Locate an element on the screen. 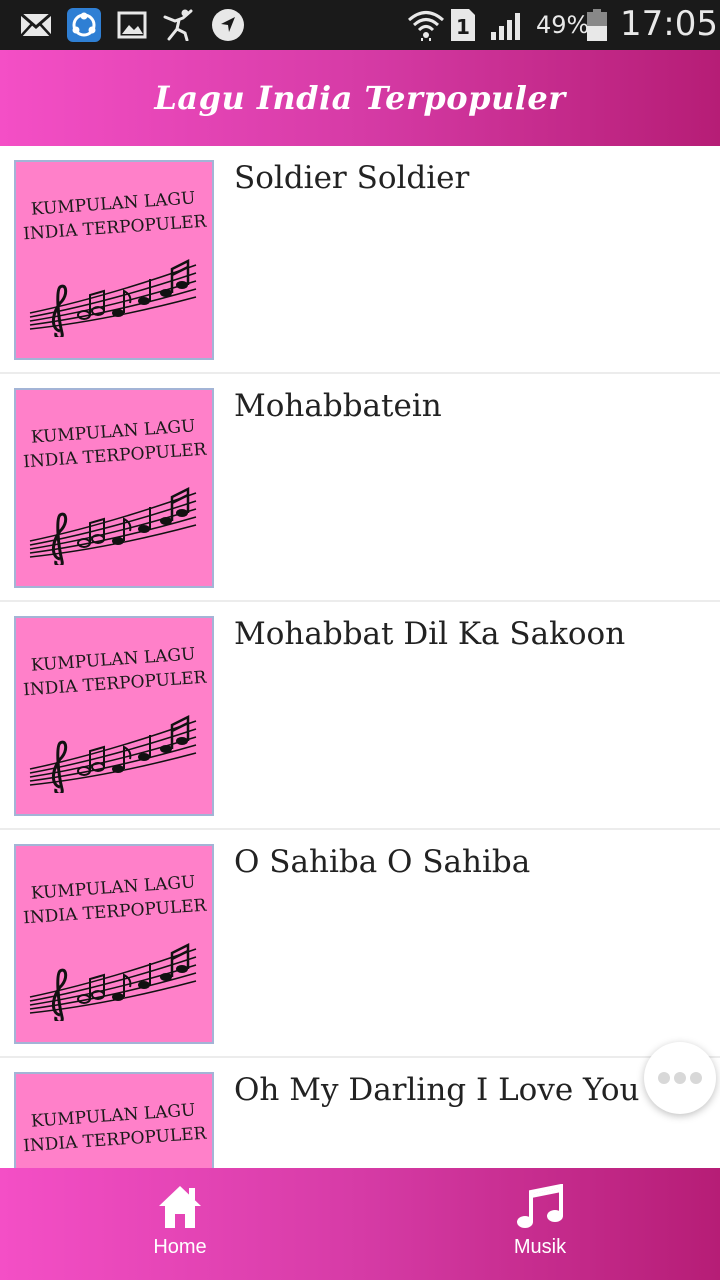 This screenshot has width=720, height=1280. nav-musik-label: Musik is located at coordinates (540, 1247).